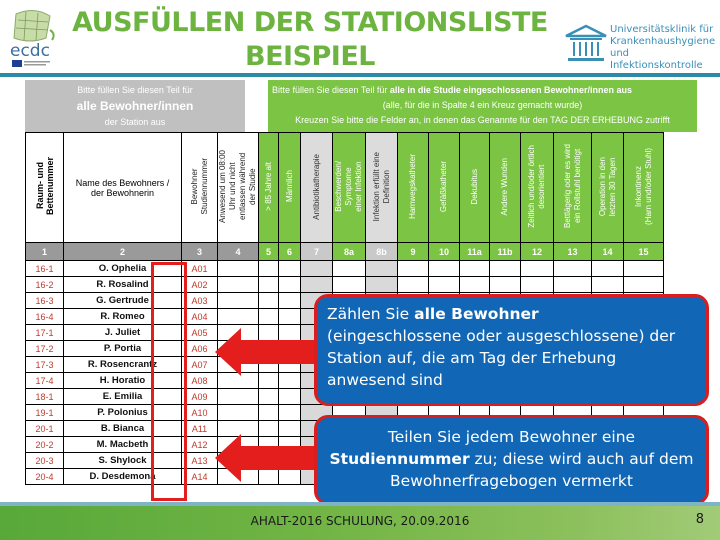 The height and width of the screenshot is (540, 720). What do you see at coordinates (44, 284) in the screenshot?
I see `room-bed-cell: 16-2` at bounding box center [44, 284].